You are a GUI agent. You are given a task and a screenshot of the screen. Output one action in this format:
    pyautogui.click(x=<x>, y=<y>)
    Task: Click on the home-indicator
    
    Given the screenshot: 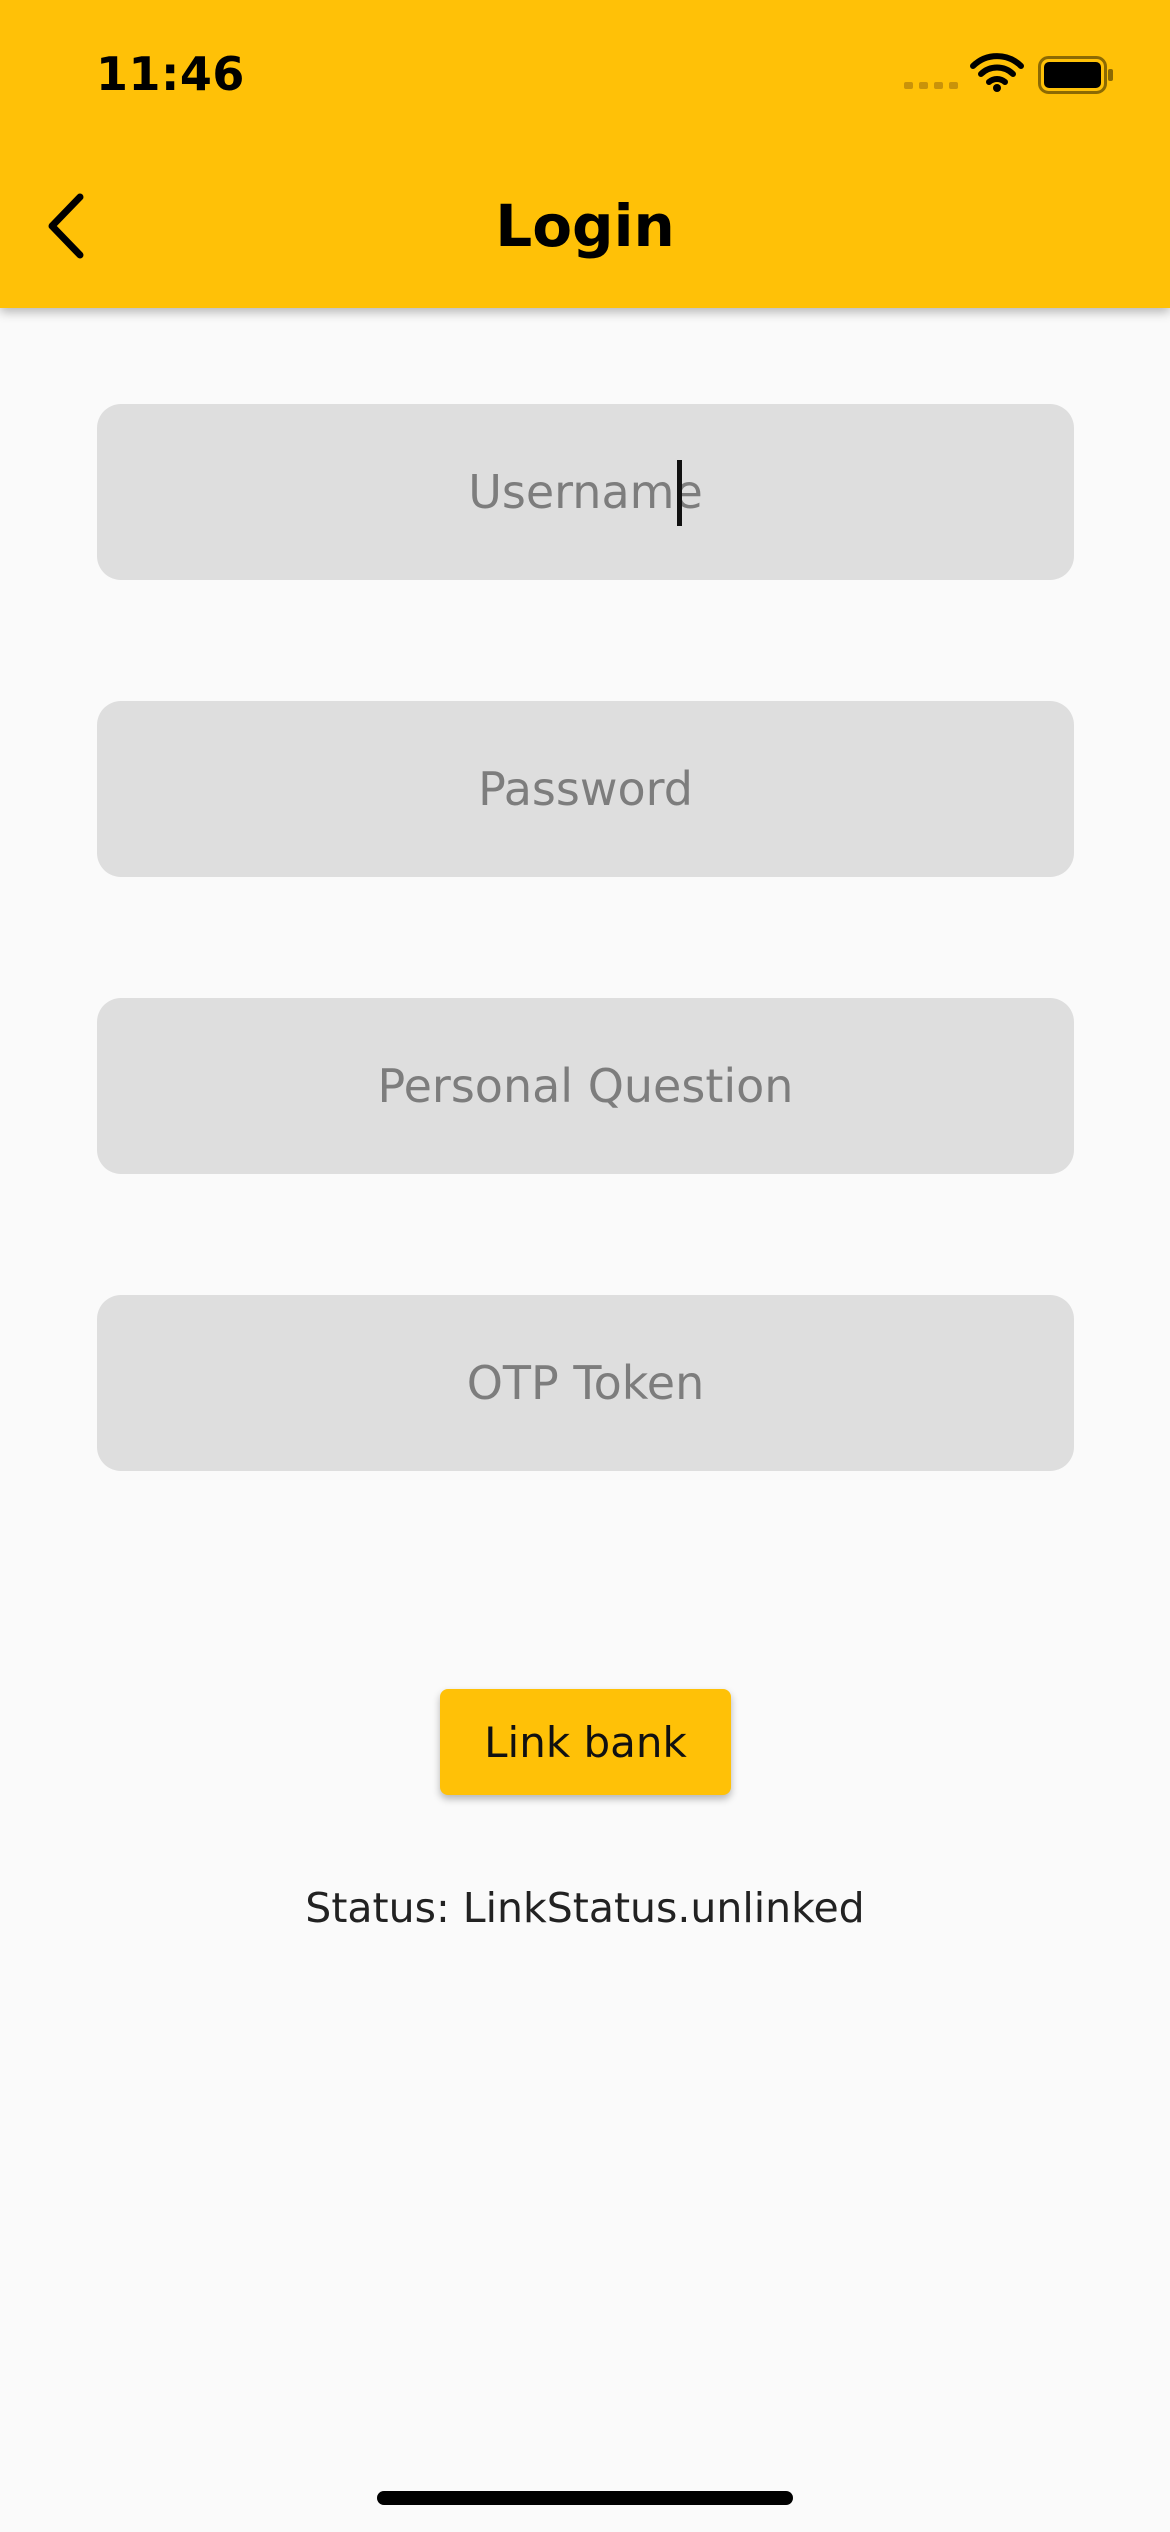 What is the action you would take?
    pyautogui.click(x=585, y=2498)
    